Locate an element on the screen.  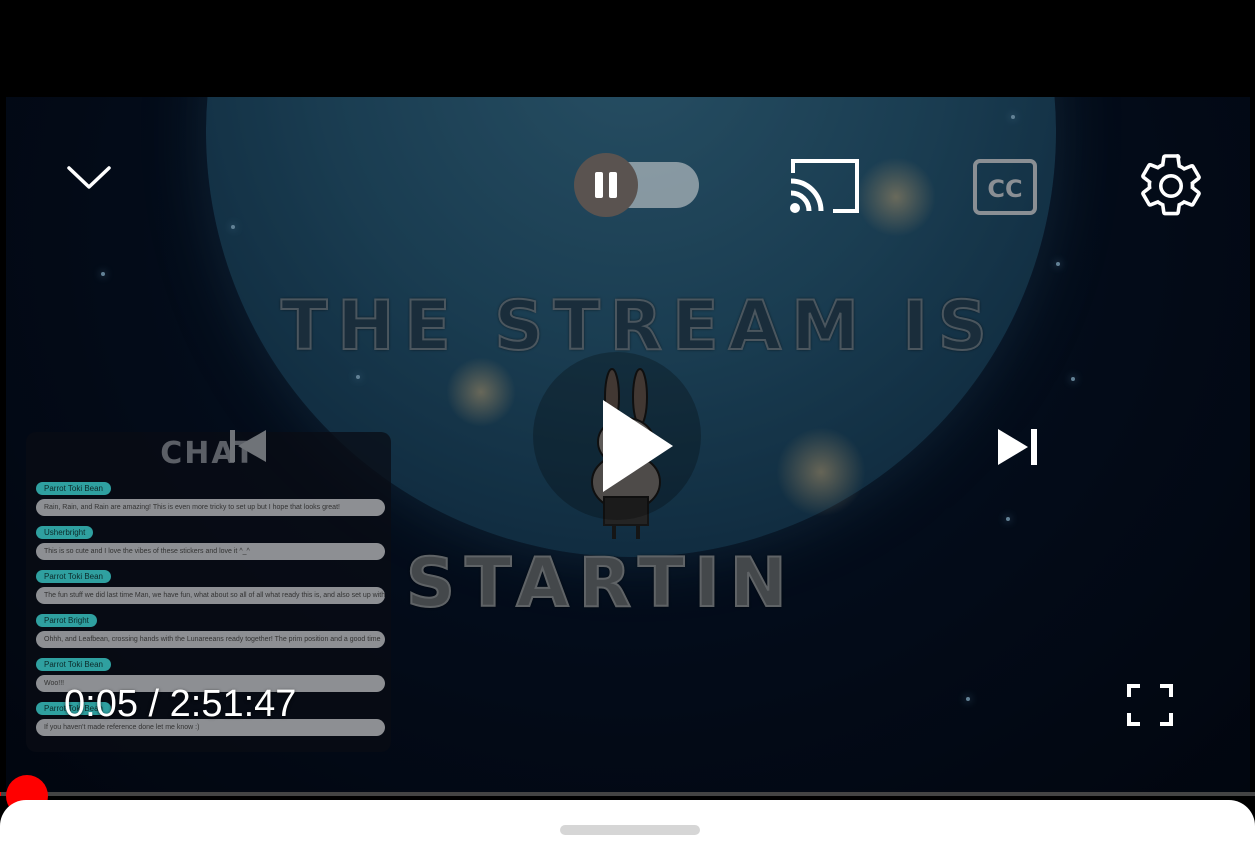
chat-author: Parrot Bright is located at coordinates (66, 620).